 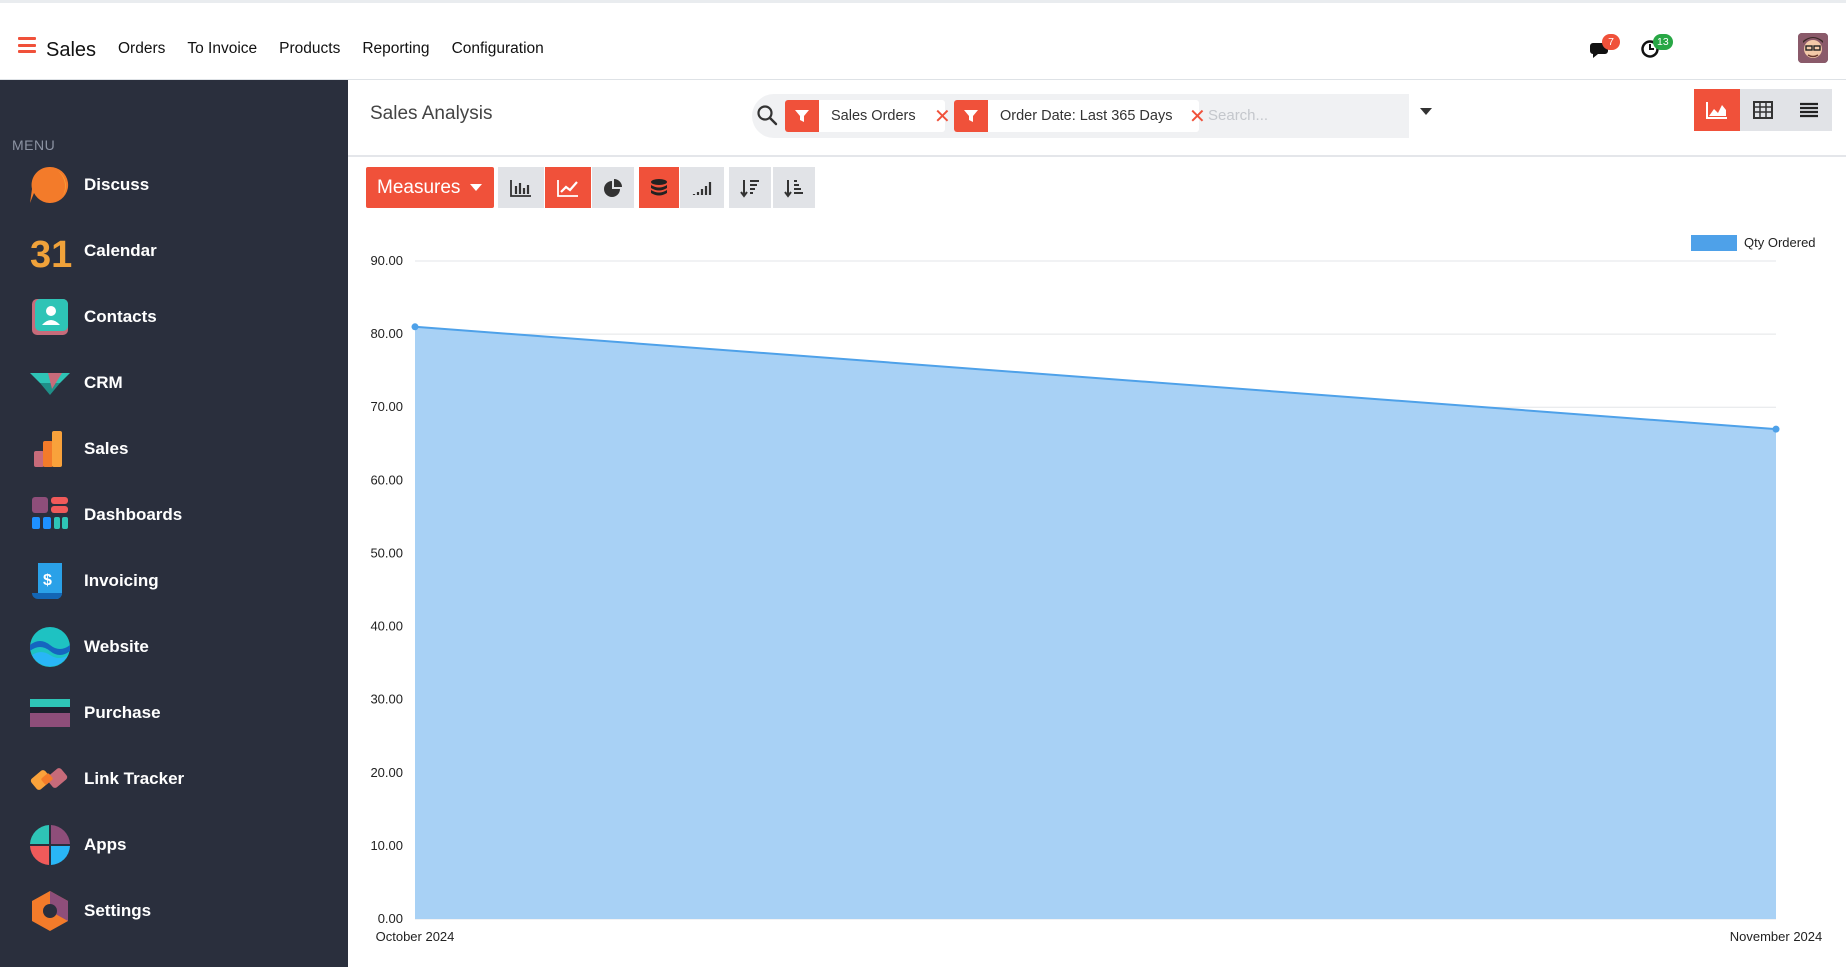 I want to click on sidebar-item-purchase: Purchase, so click(x=174, y=715).